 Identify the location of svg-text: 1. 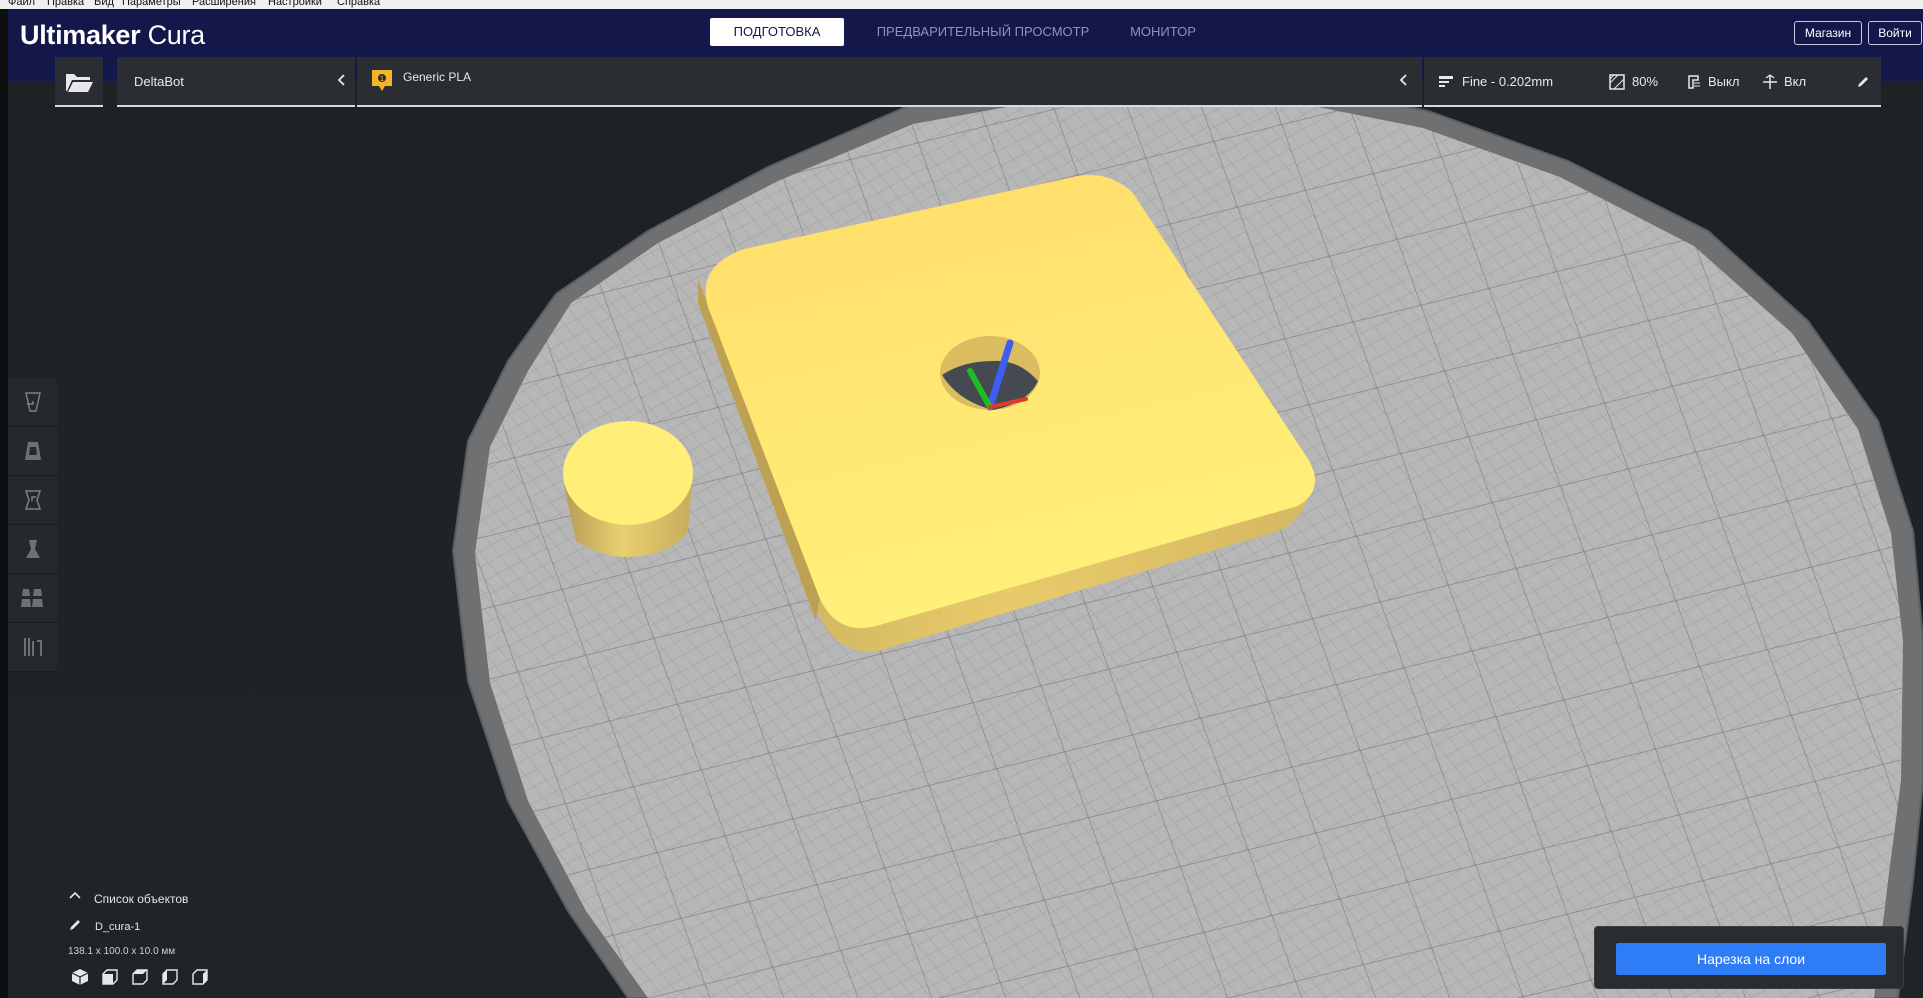
(382, 79).